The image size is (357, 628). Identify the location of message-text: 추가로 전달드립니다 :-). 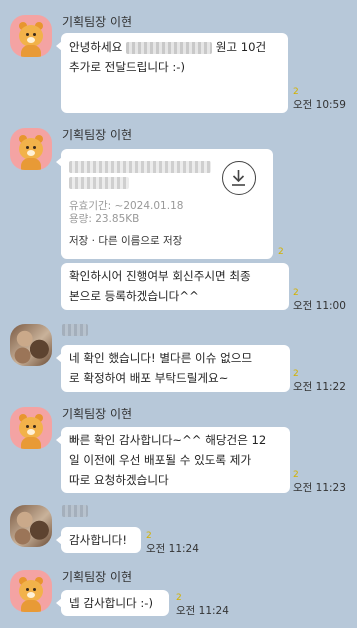
(127, 67).